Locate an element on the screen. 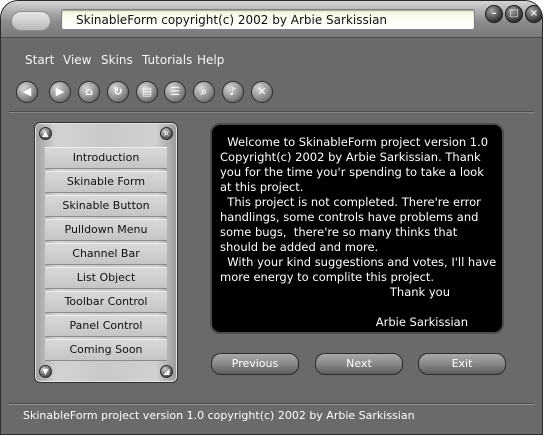 The height and width of the screenshot is (435, 543). message-line: should be added and more. is located at coordinates (299, 247).